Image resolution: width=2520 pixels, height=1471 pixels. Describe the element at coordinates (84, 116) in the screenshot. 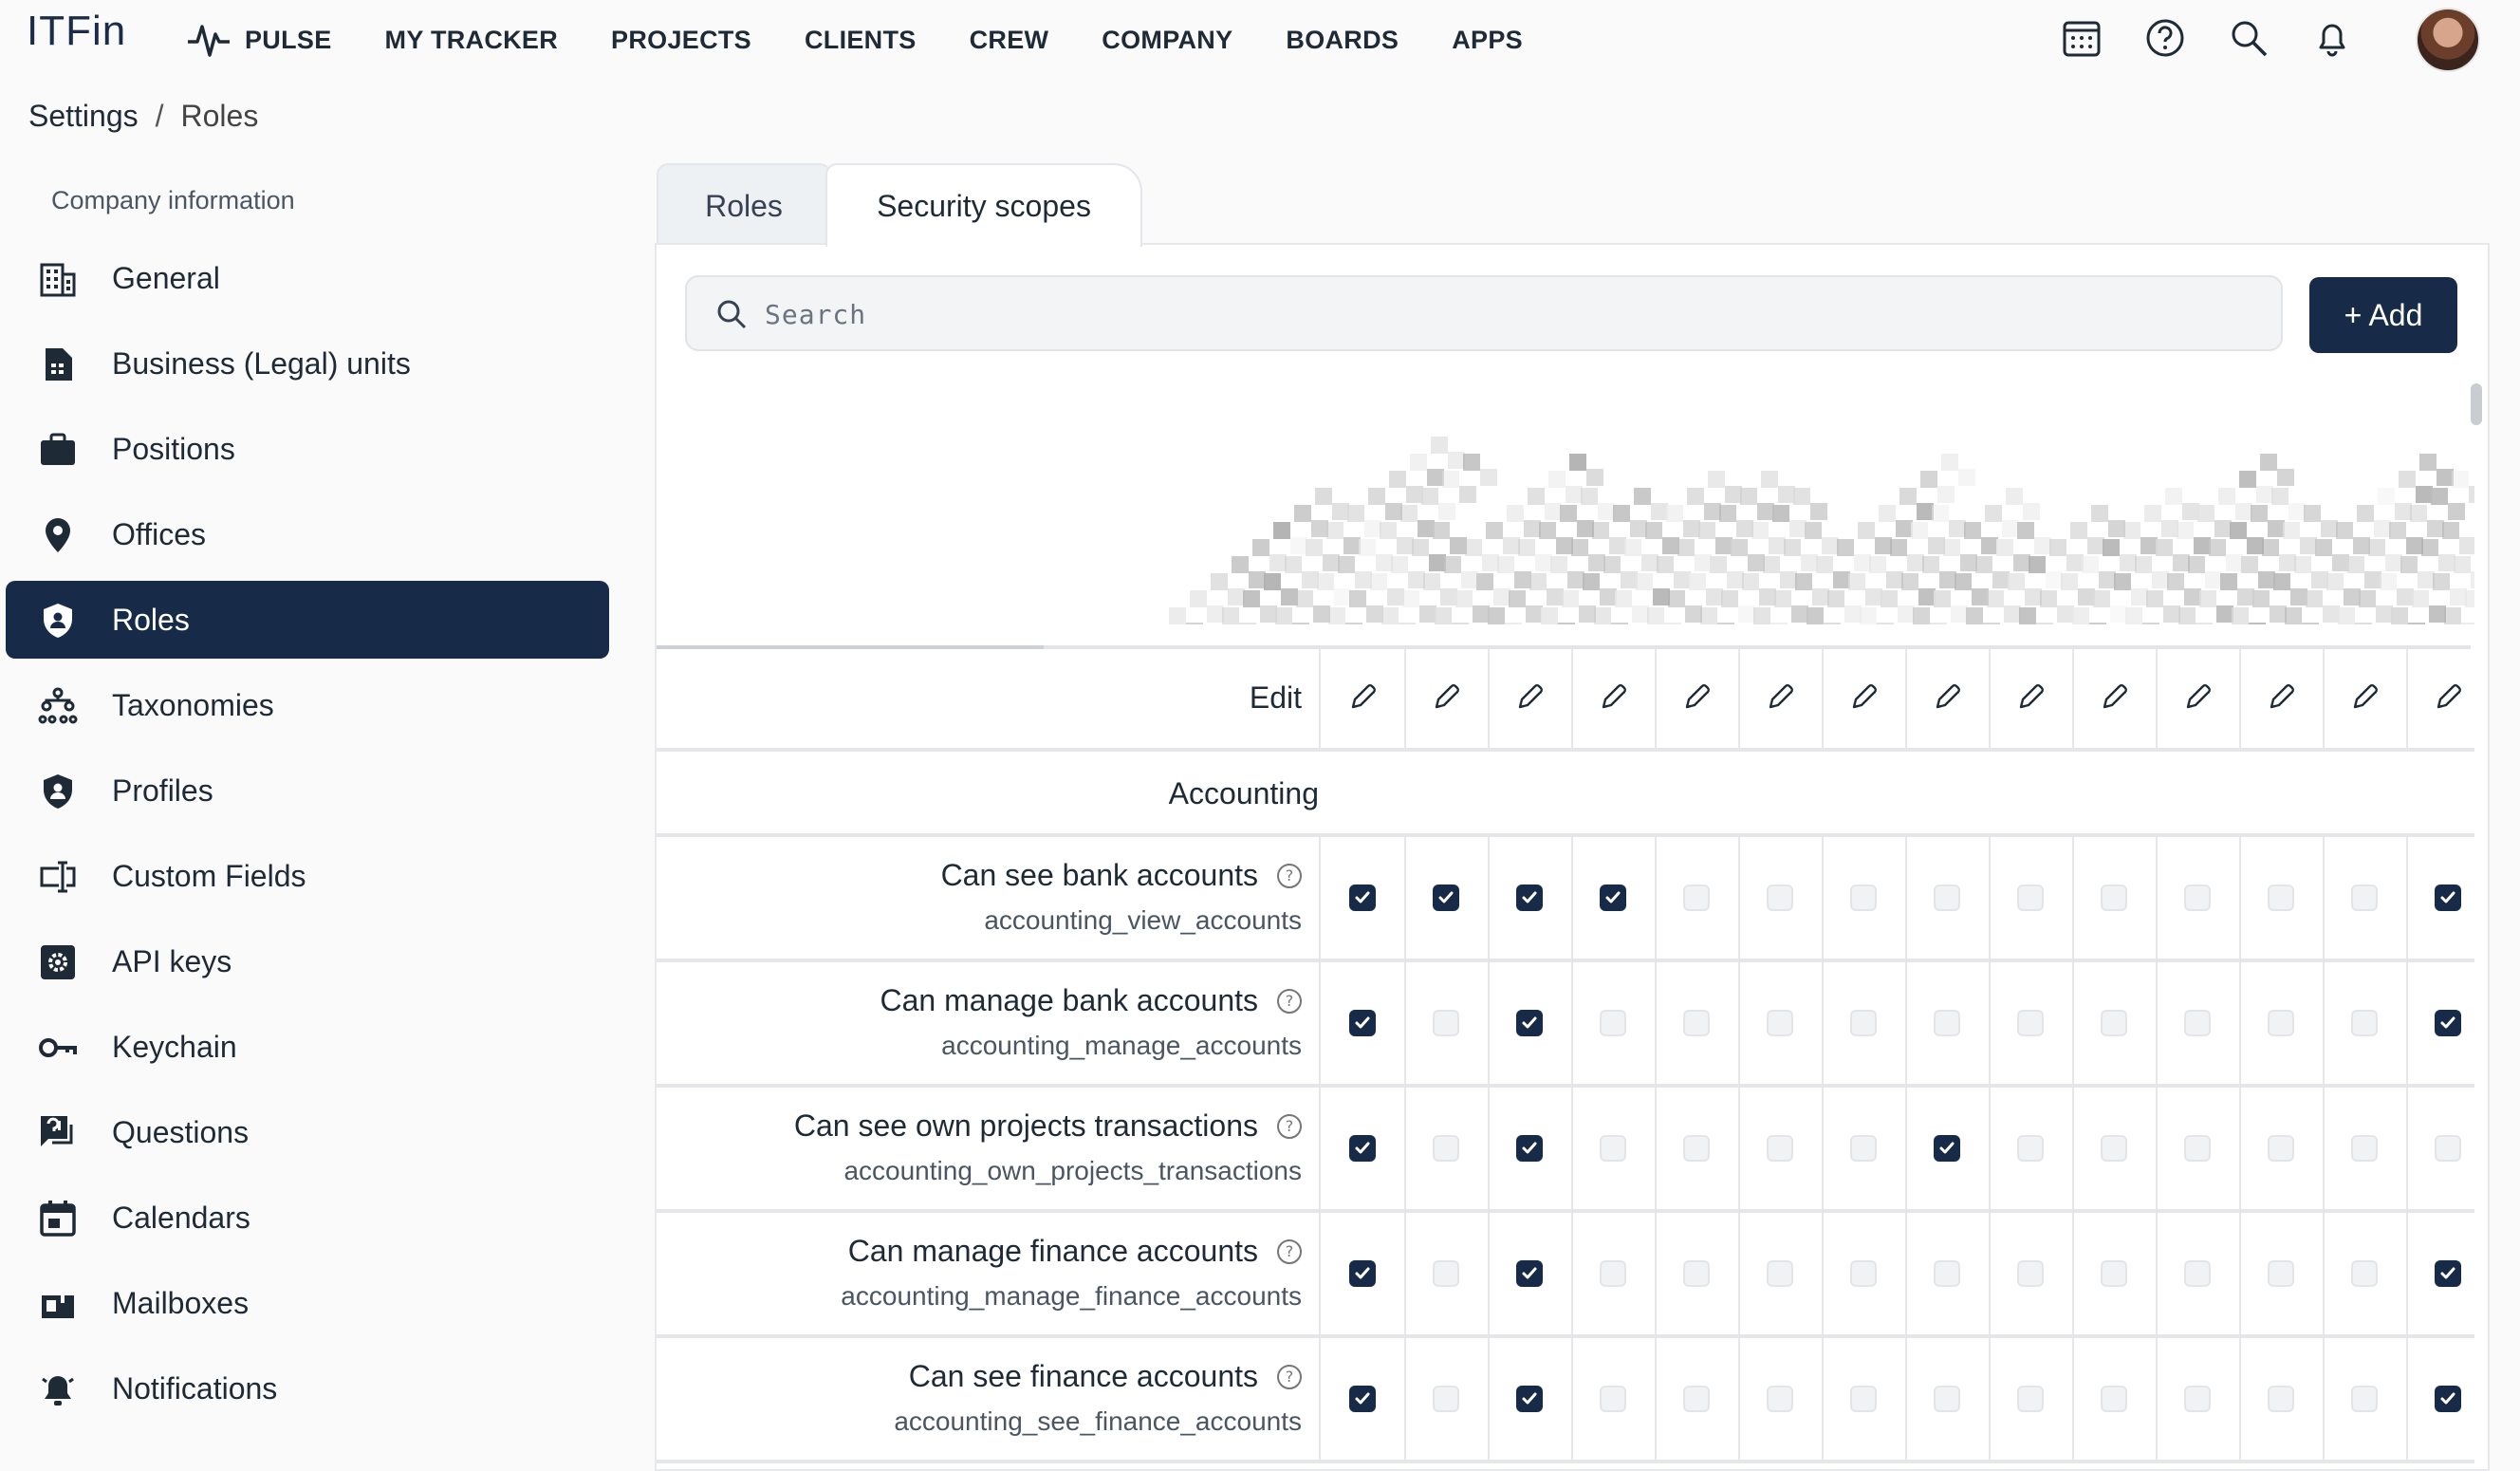

I see `breadcrumb-settings: Settings` at that location.